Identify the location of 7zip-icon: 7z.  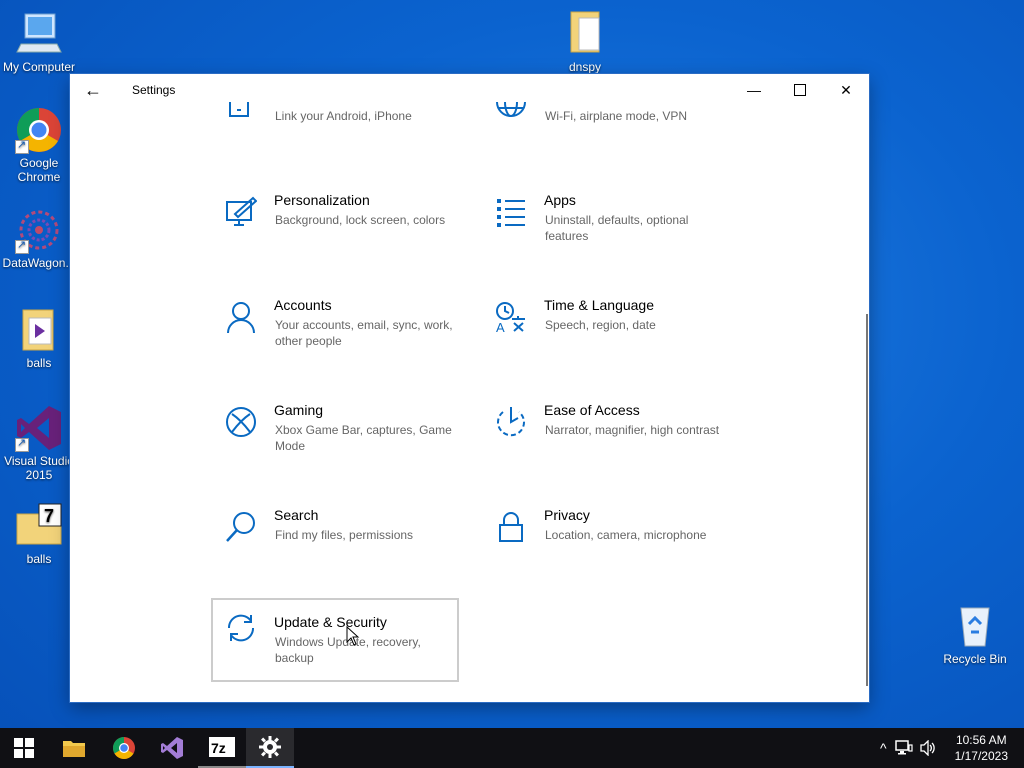
(222, 747).